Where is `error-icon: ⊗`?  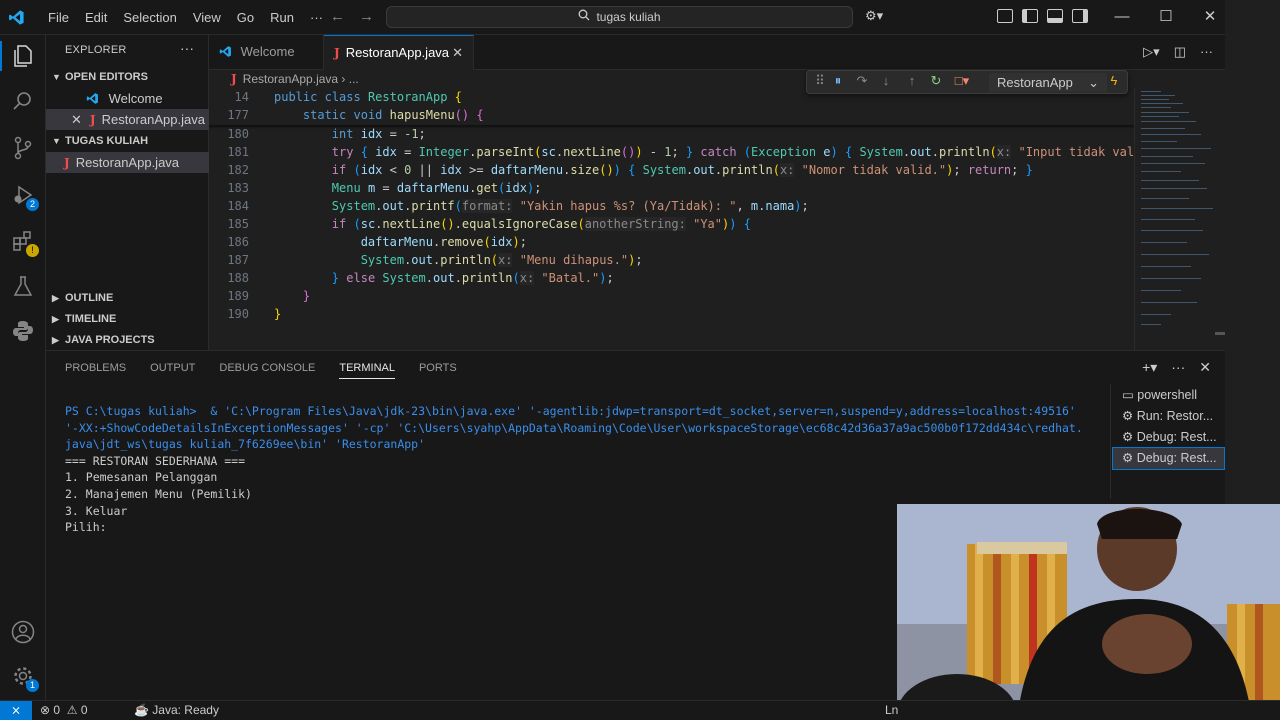
error-icon: ⊗ is located at coordinates (45, 710).